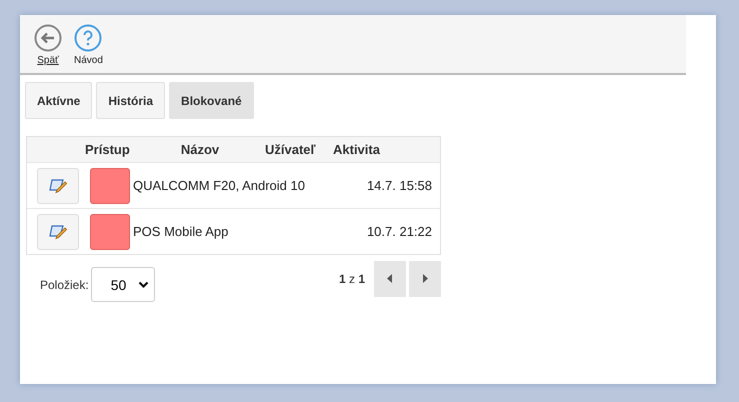 This screenshot has height=402, width=739. What do you see at coordinates (181, 231) in the screenshot?
I see `table-cell-text: POS Mobile App` at bounding box center [181, 231].